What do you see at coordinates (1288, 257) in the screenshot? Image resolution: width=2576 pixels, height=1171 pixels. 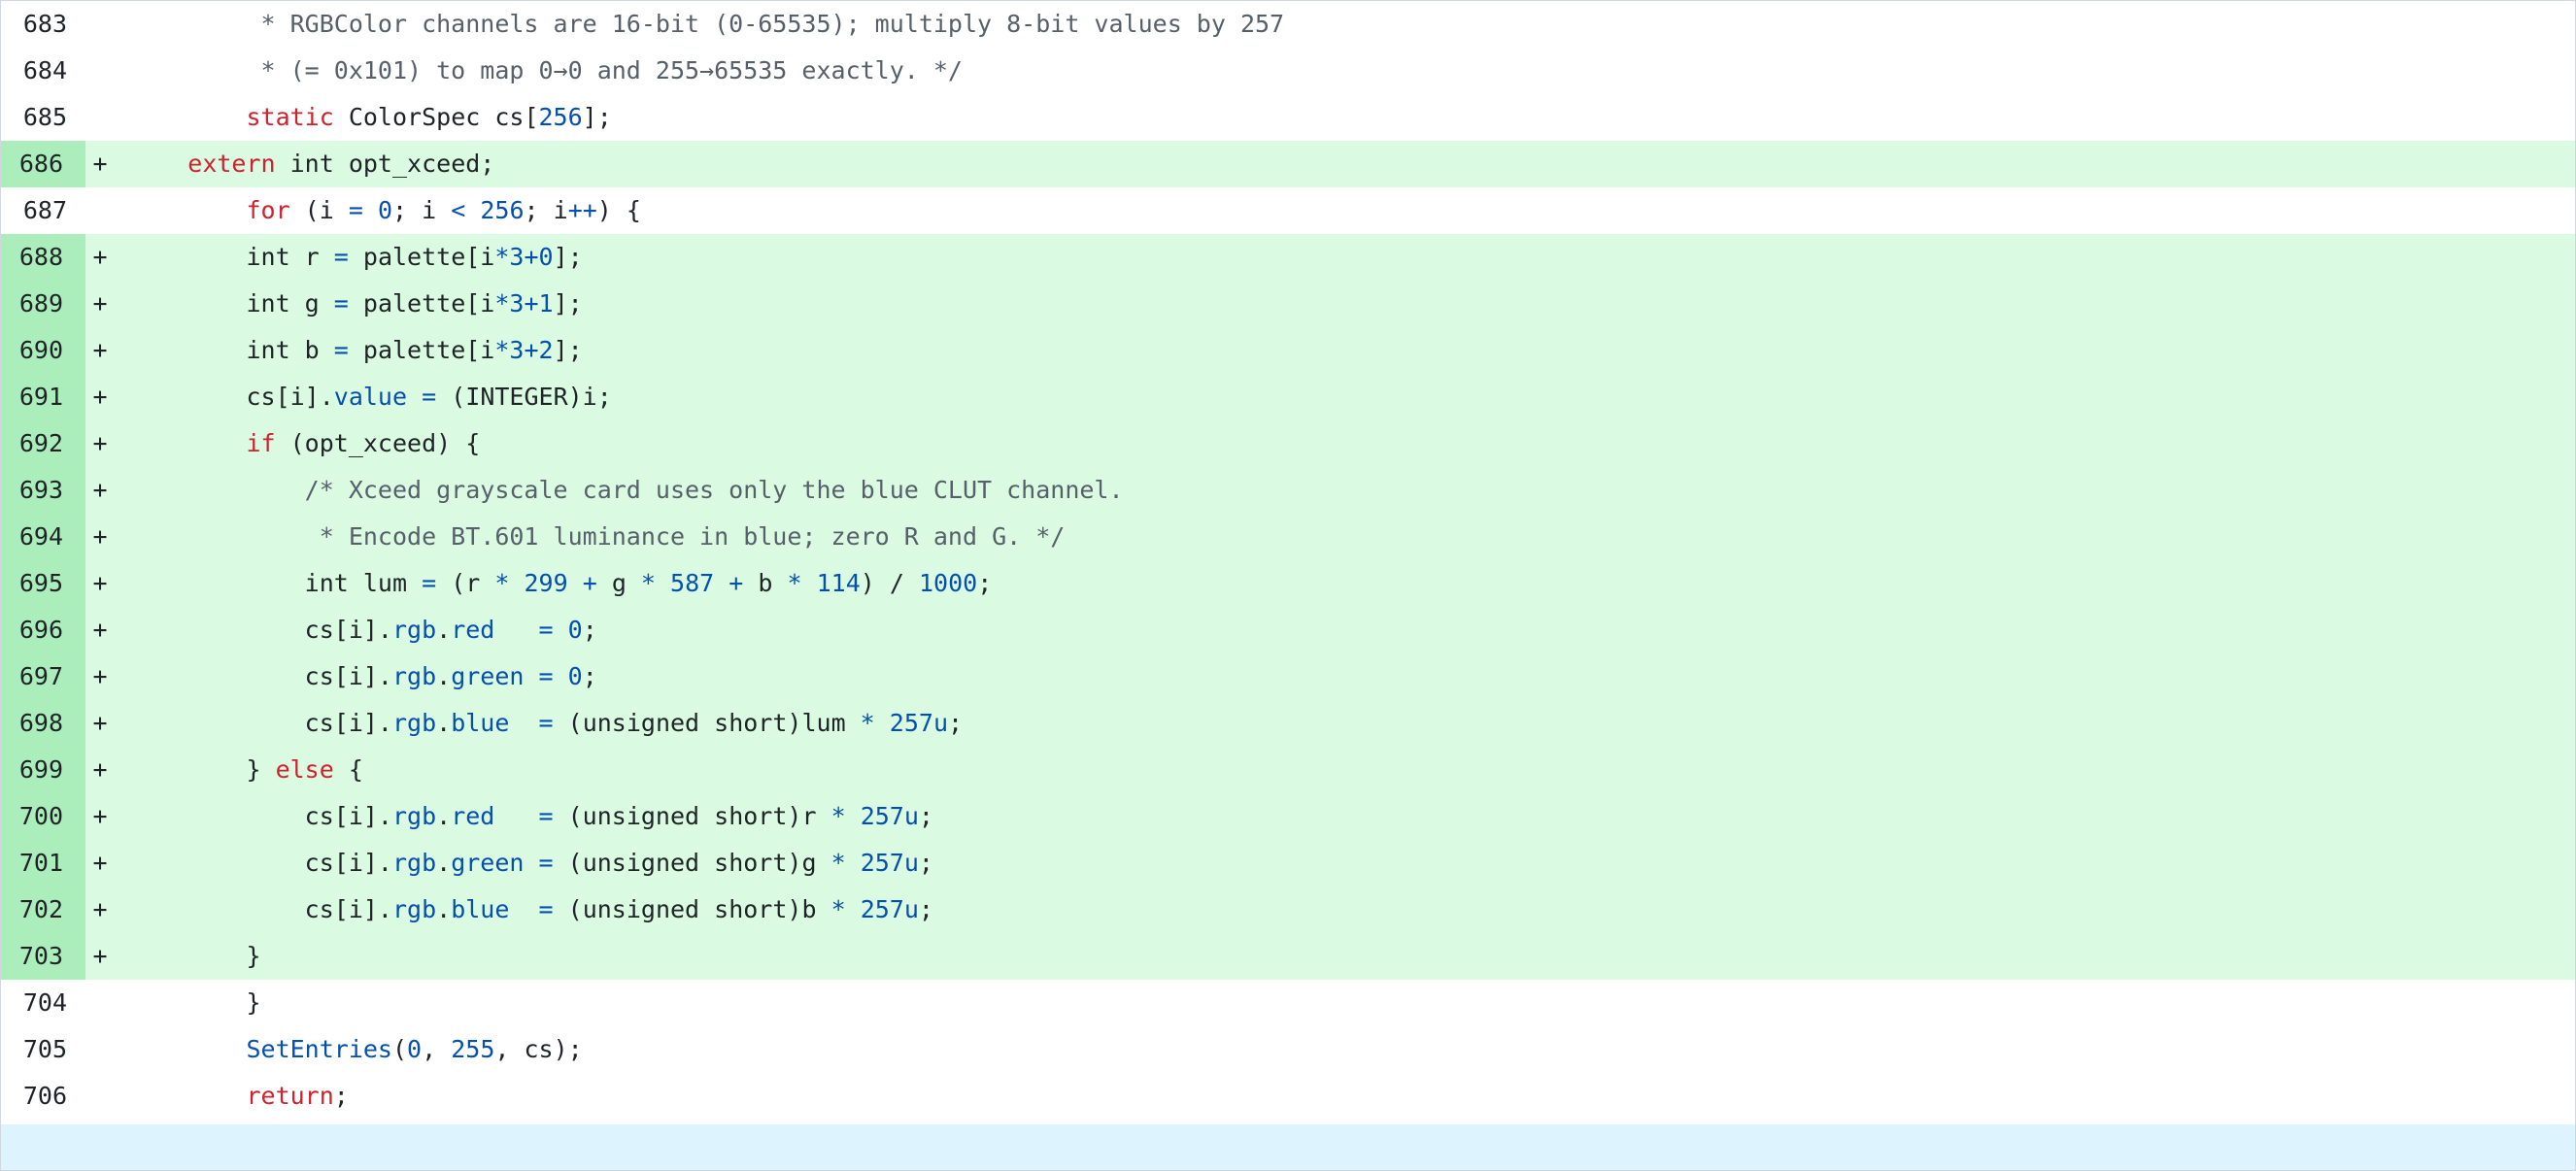 I see `added-line: 688 + int r = palette[i*3+0];` at bounding box center [1288, 257].